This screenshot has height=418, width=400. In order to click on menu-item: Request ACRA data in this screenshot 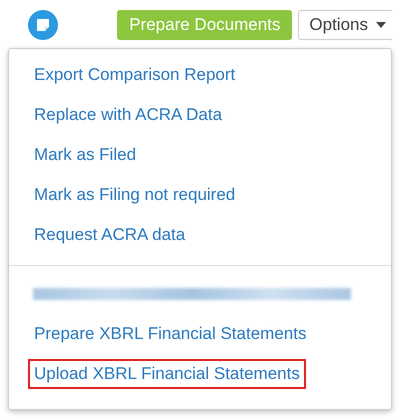, I will do `click(110, 235)`.